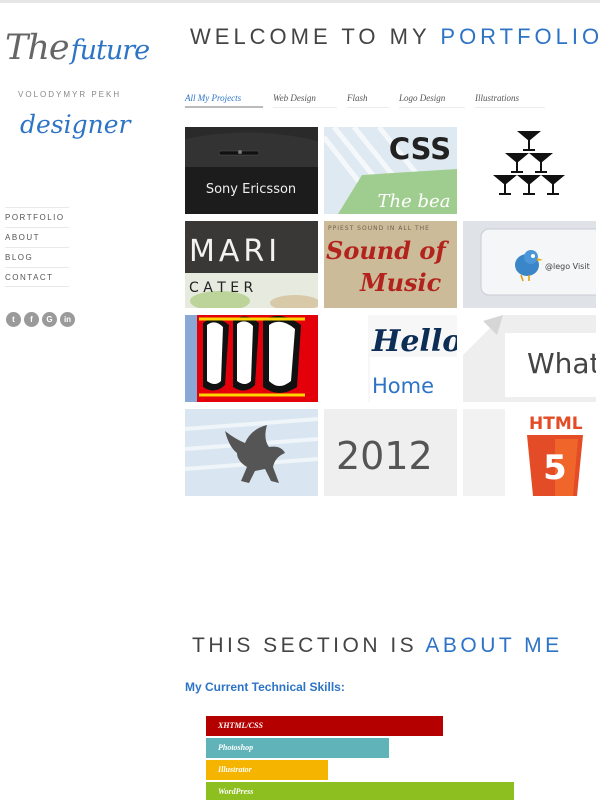  I want to click on hello-text: Hello, so click(414, 341).